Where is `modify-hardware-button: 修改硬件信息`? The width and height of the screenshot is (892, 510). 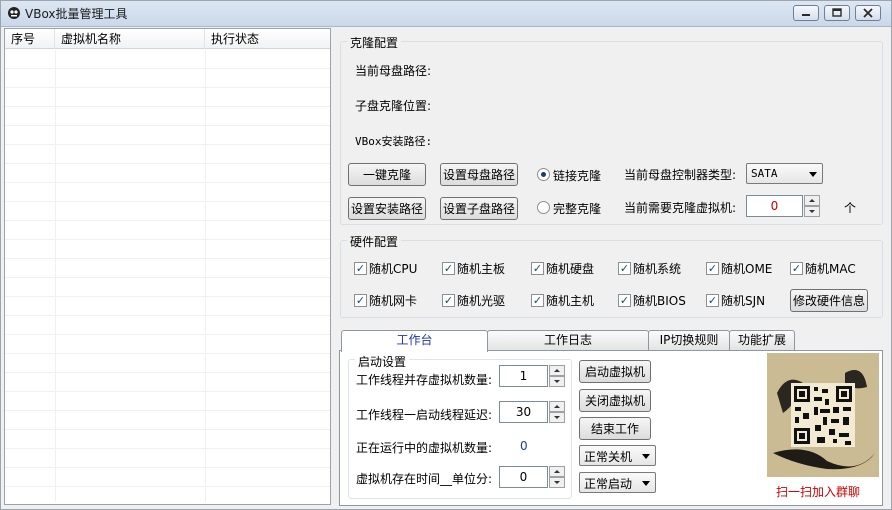
modify-hardware-button: 修改硬件信息 is located at coordinates (829, 300).